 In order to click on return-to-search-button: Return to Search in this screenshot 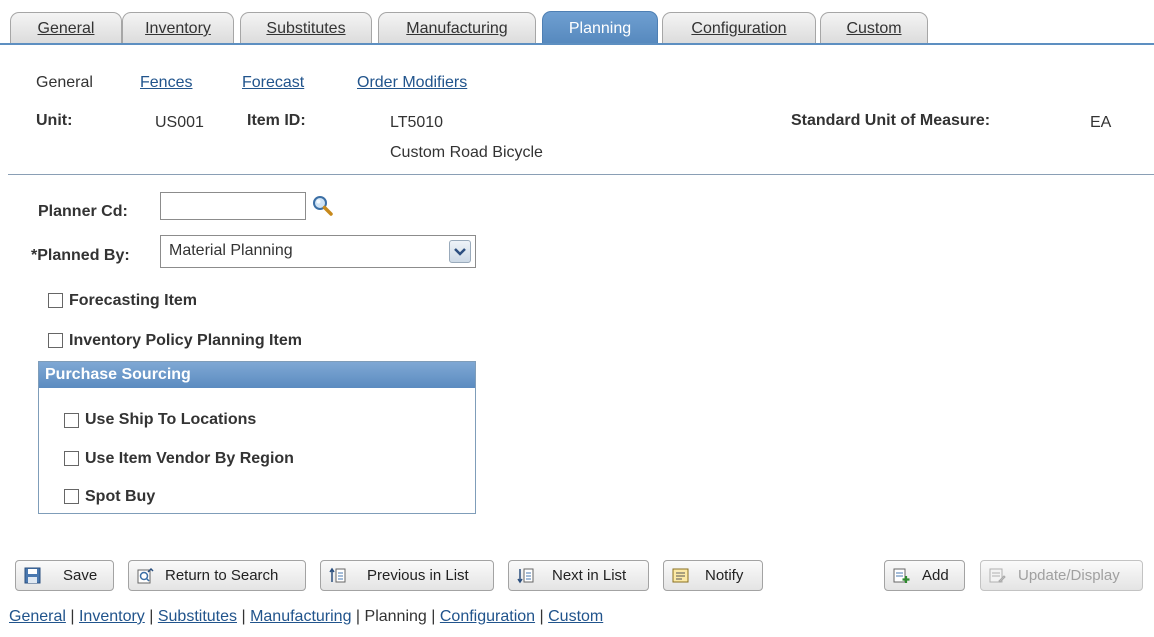, I will do `click(217, 575)`.